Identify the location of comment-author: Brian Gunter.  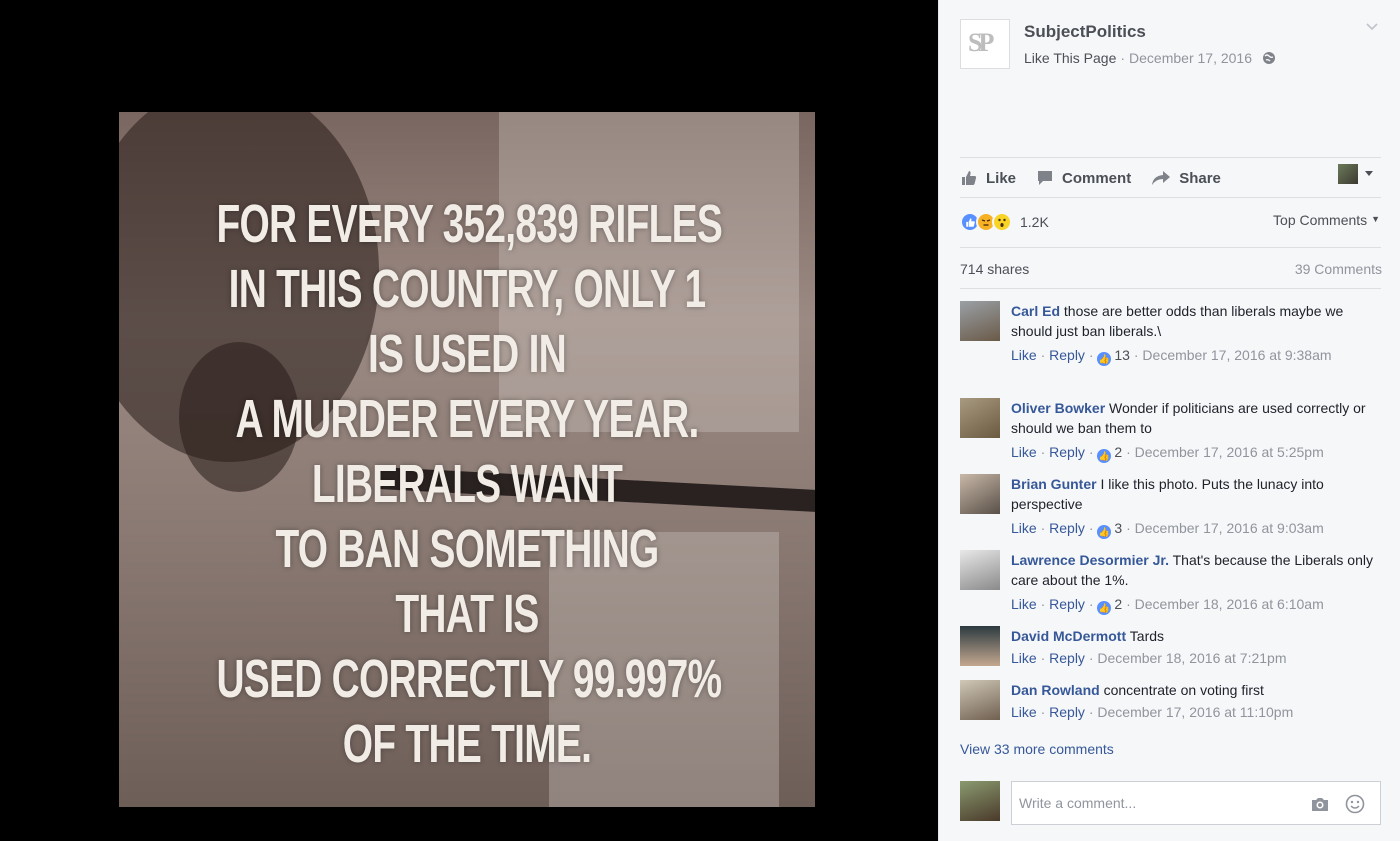
(1054, 484).